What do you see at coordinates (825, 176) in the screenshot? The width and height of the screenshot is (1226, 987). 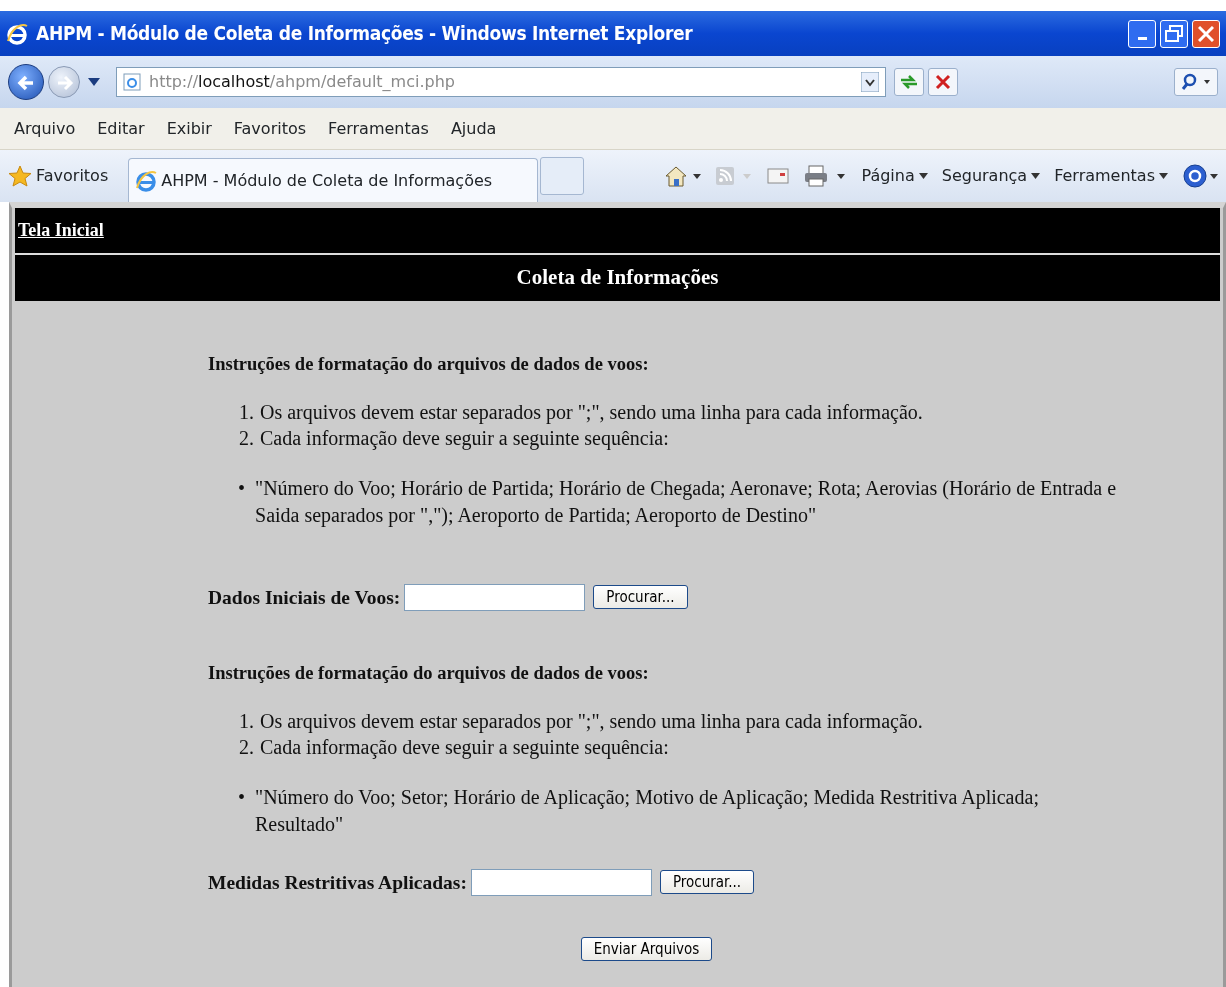 I see `printer-icon` at bounding box center [825, 176].